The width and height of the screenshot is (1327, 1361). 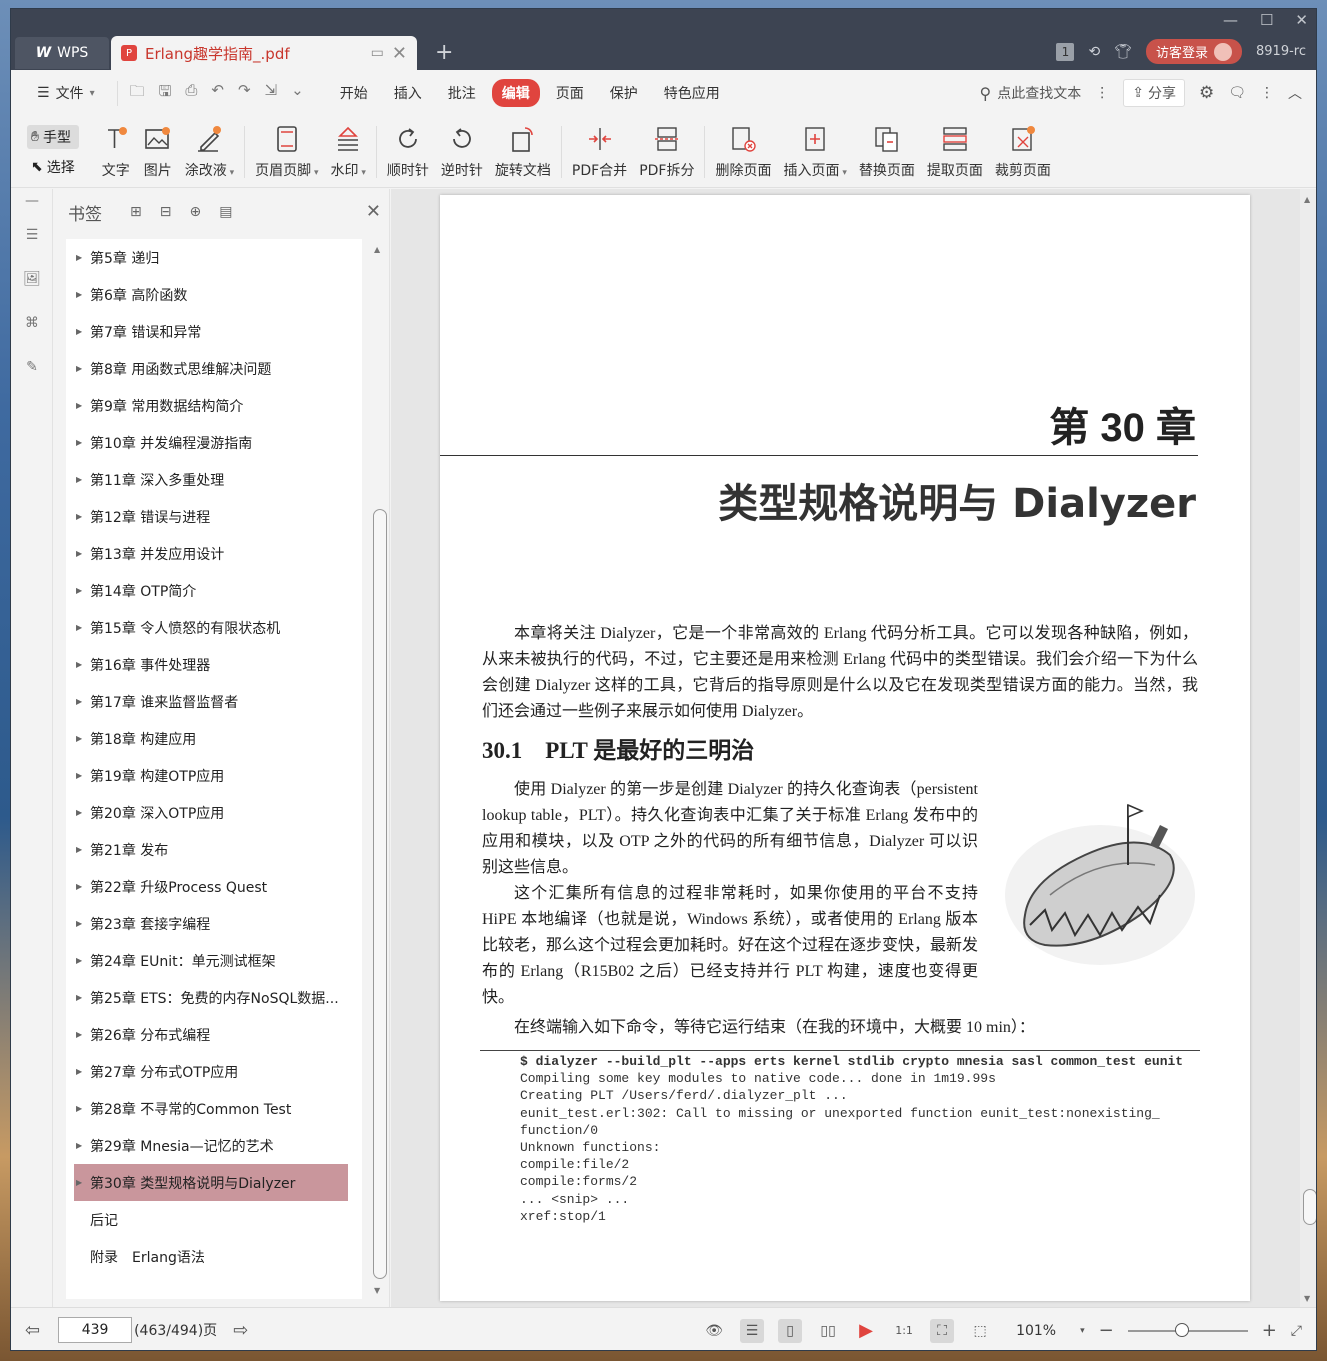 What do you see at coordinates (1267, 93) in the screenshot?
I see `more-vert-icon: ⋮` at bounding box center [1267, 93].